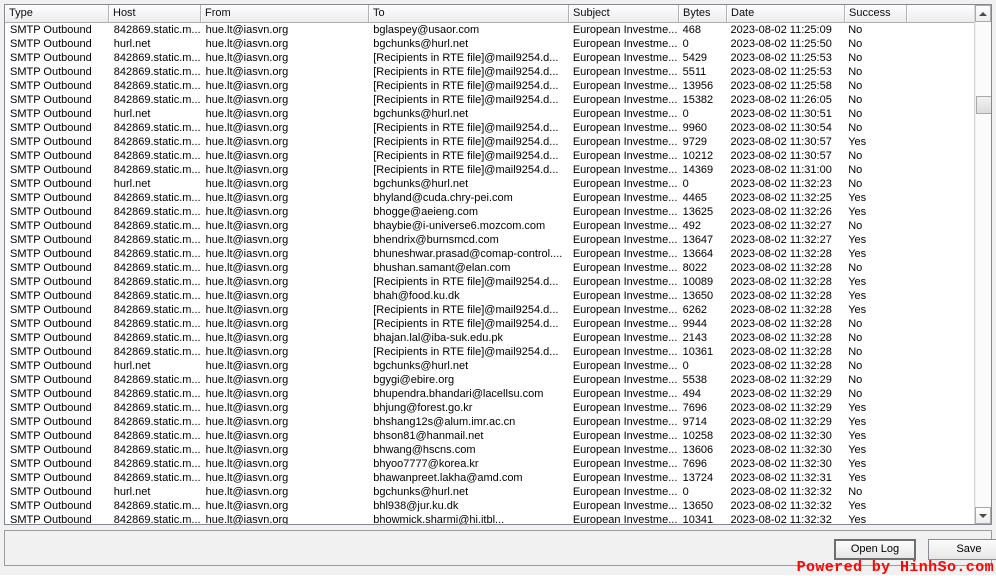 The height and width of the screenshot is (576, 996). Describe the element at coordinates (155, 14) in the screenshot. I see `column-header-host: Host` at that location.